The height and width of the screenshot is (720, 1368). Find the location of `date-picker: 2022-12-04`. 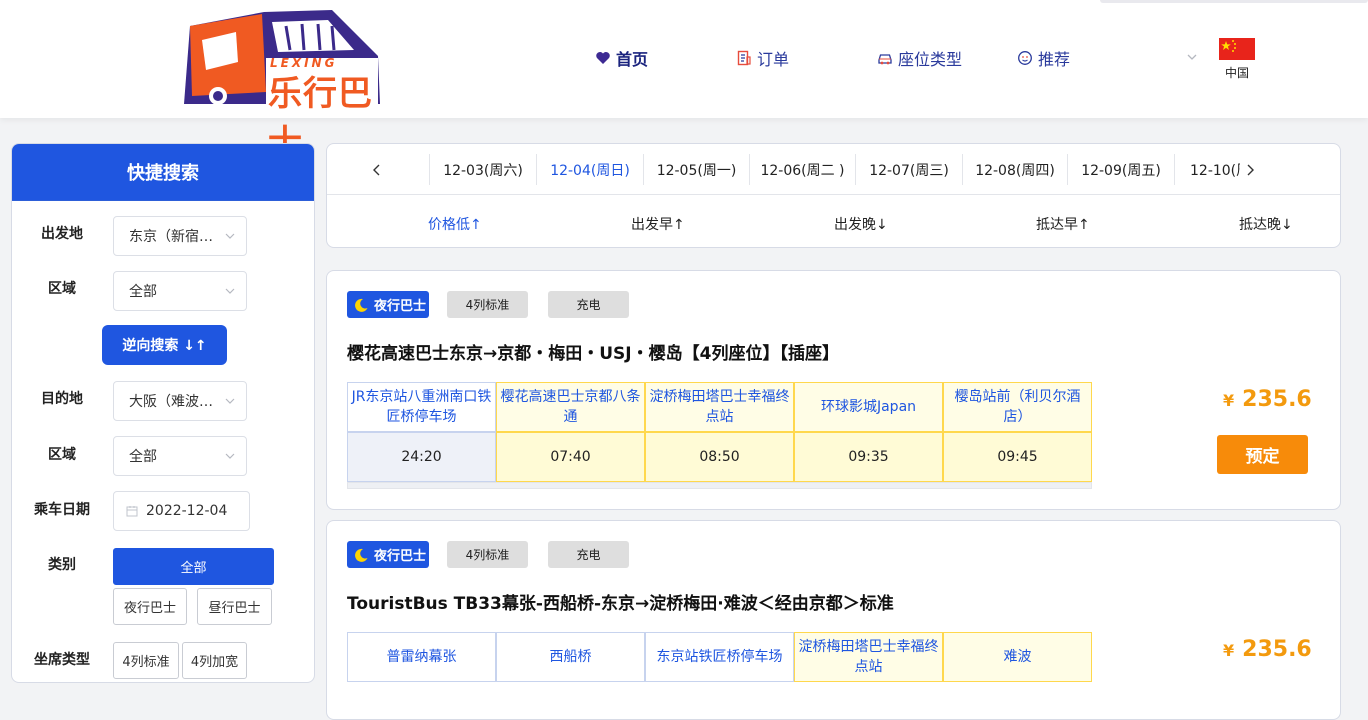

date-picker: 2022-12-04 is located at coordinates (181, 511).